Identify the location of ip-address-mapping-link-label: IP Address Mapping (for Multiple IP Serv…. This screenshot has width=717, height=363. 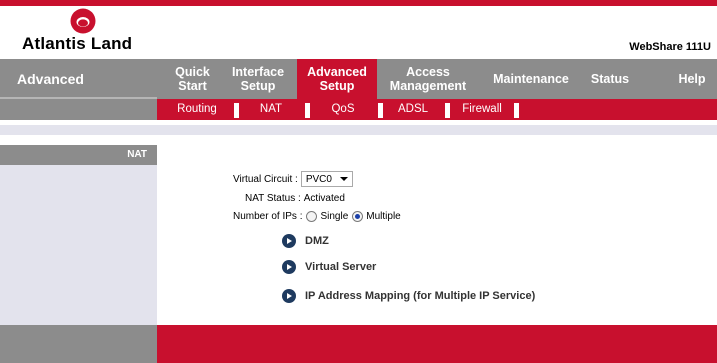
(420, 296).